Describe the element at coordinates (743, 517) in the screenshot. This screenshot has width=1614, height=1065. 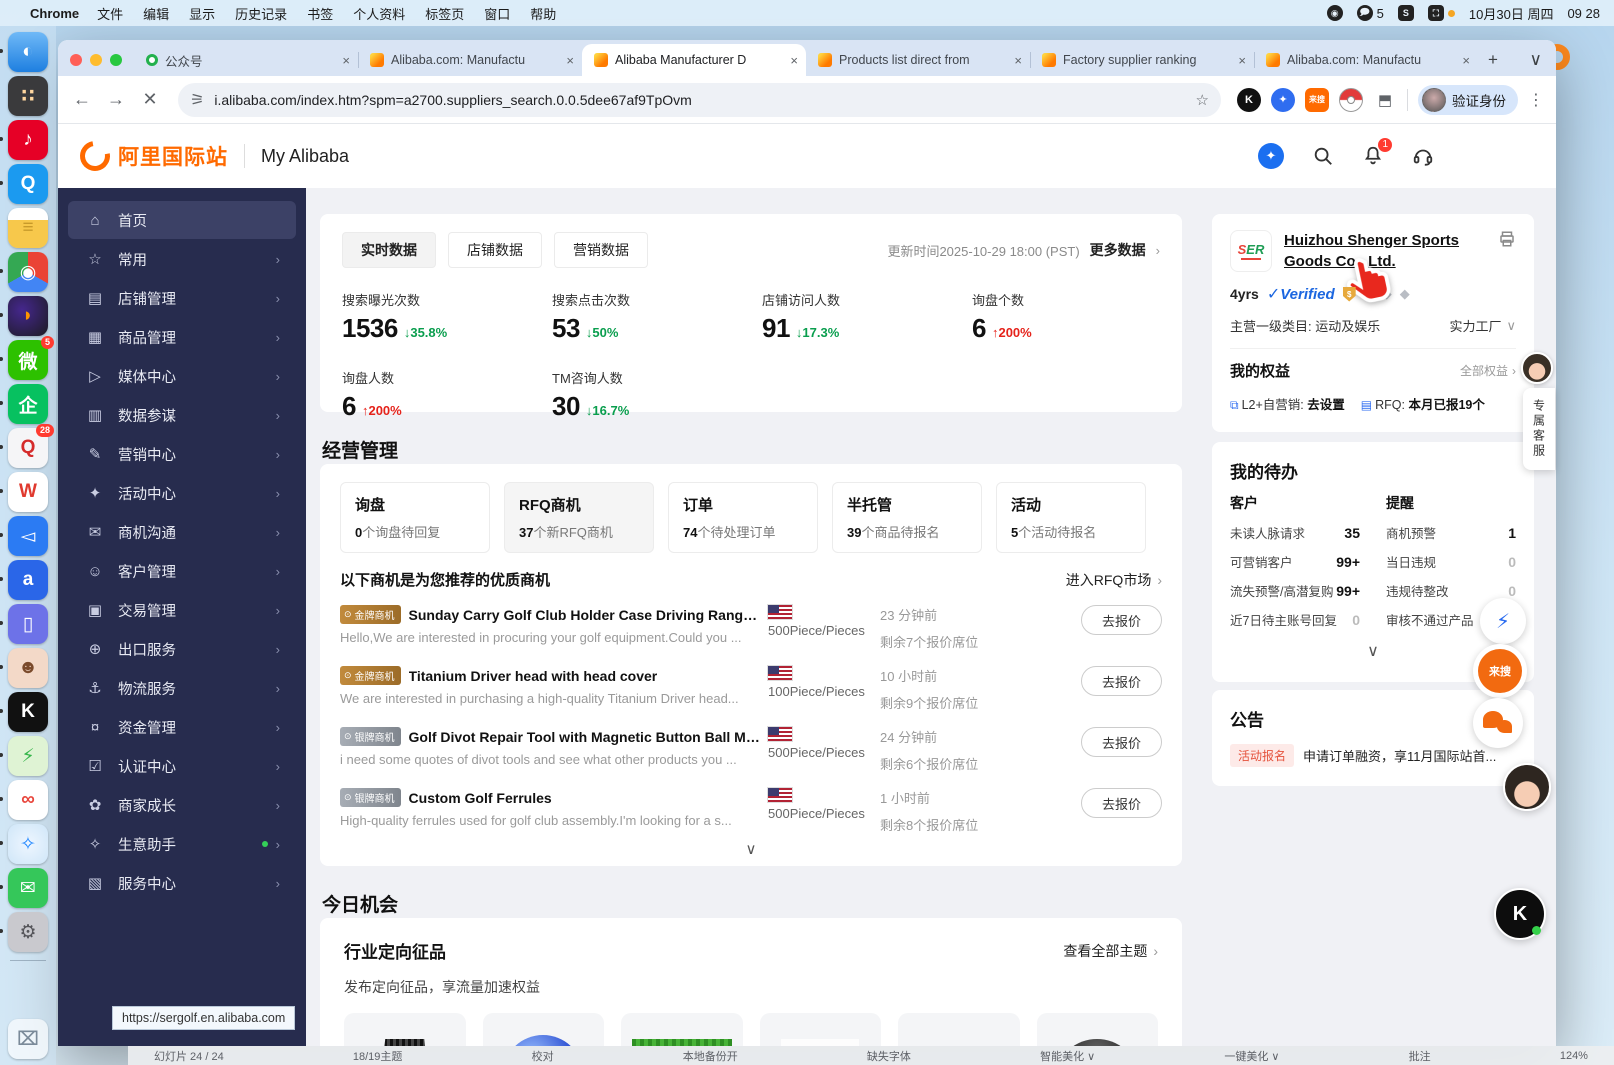
I see `biz-shortcut: 订单 74个待处理订单` at that location.